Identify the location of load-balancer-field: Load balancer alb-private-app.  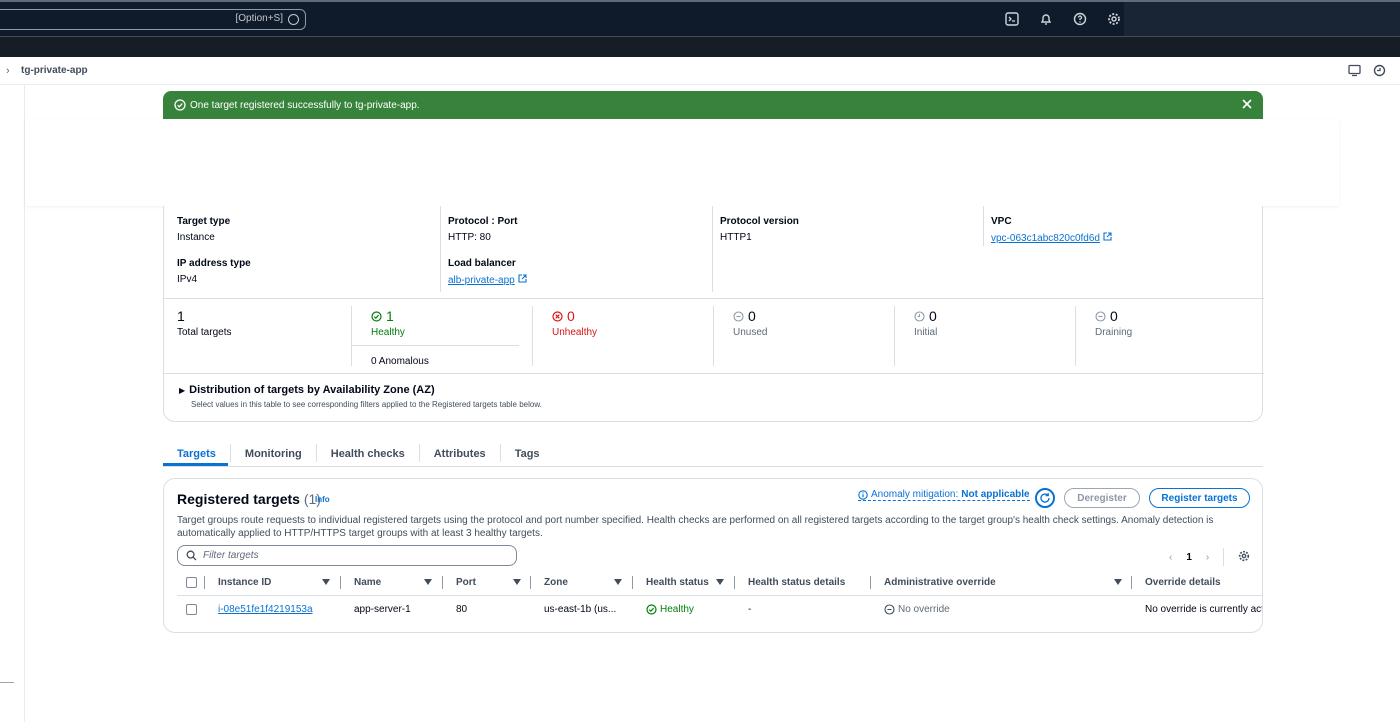
(487, 272).